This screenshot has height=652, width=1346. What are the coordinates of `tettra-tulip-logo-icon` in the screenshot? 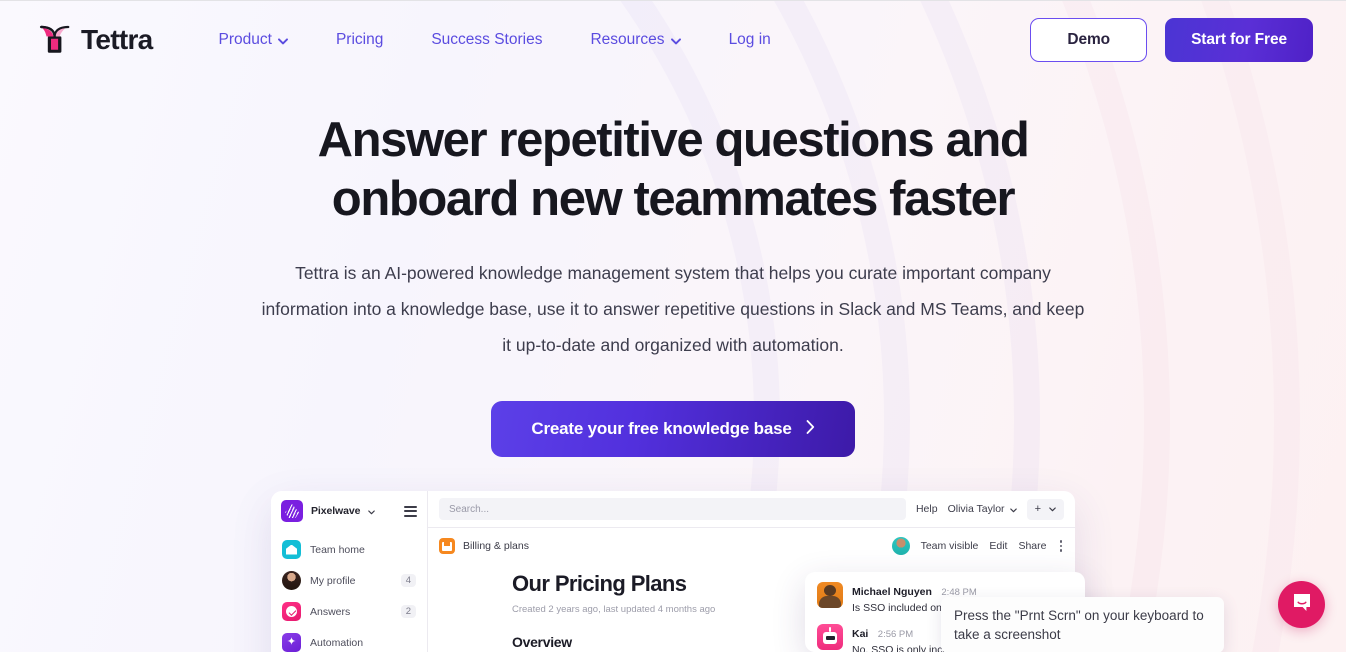 It's located at (55, 40).